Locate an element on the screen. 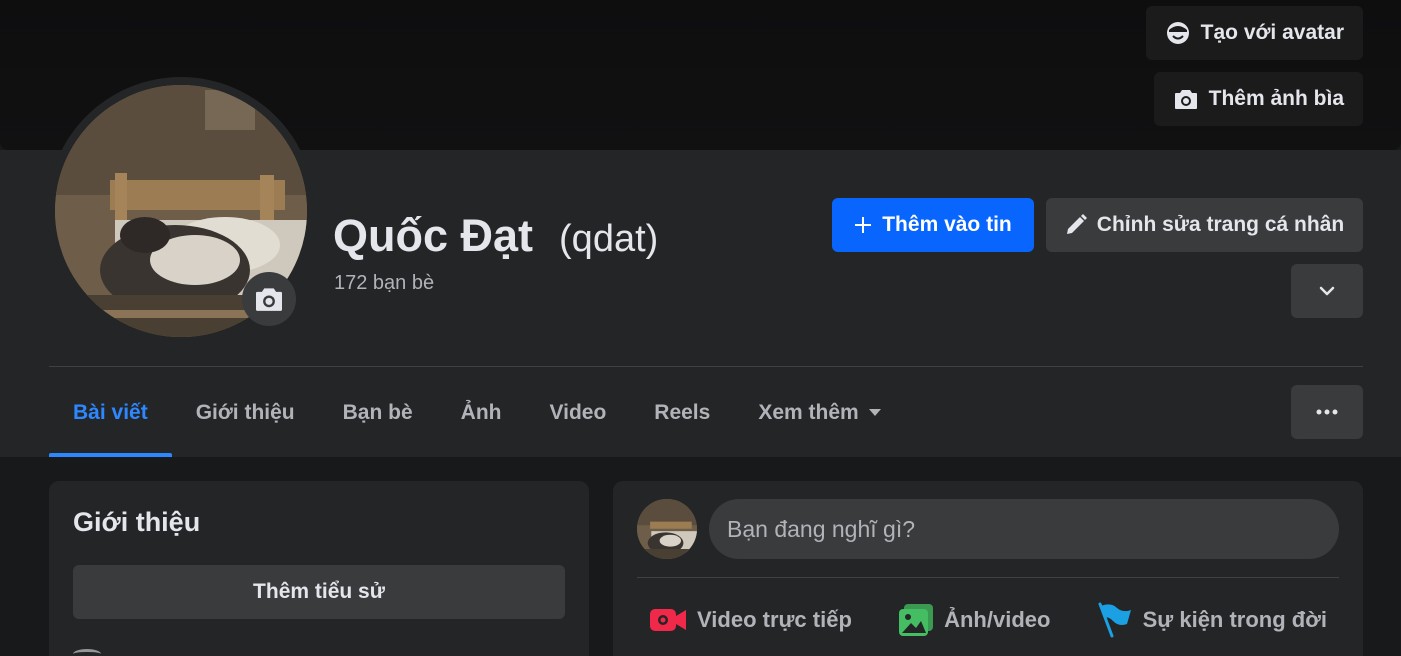 This screenshot has height=656, width=1401. avatar-icon is located at coordinates (1178, 33).